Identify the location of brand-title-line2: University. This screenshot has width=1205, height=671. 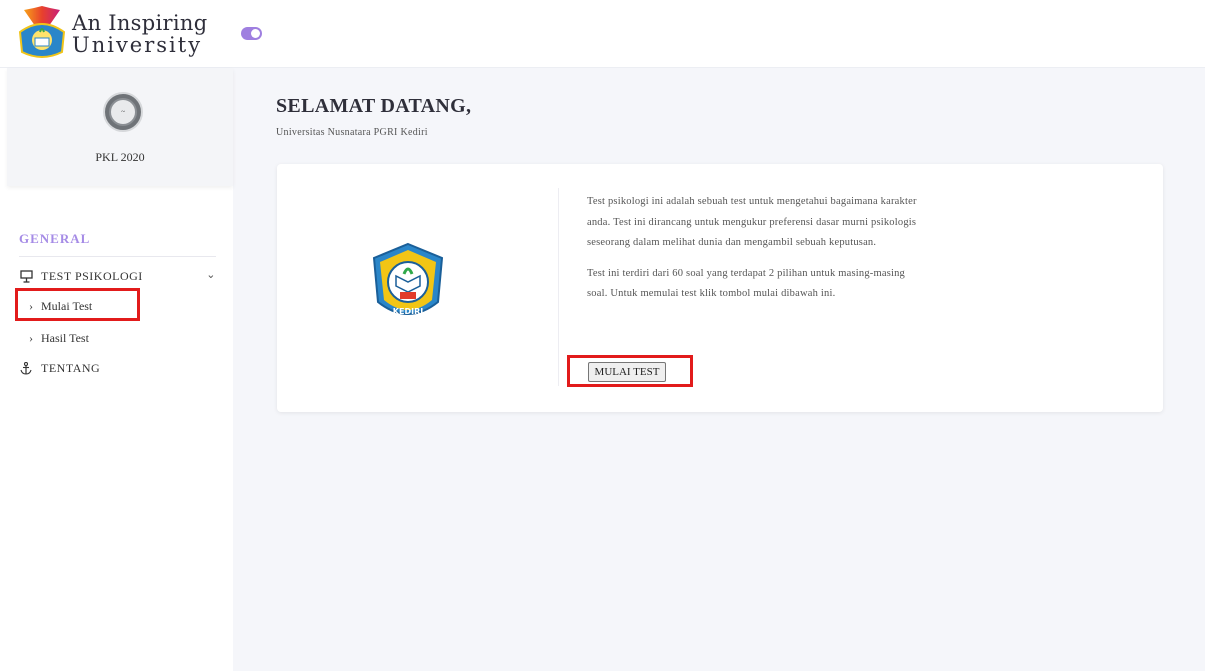
(137, 44).